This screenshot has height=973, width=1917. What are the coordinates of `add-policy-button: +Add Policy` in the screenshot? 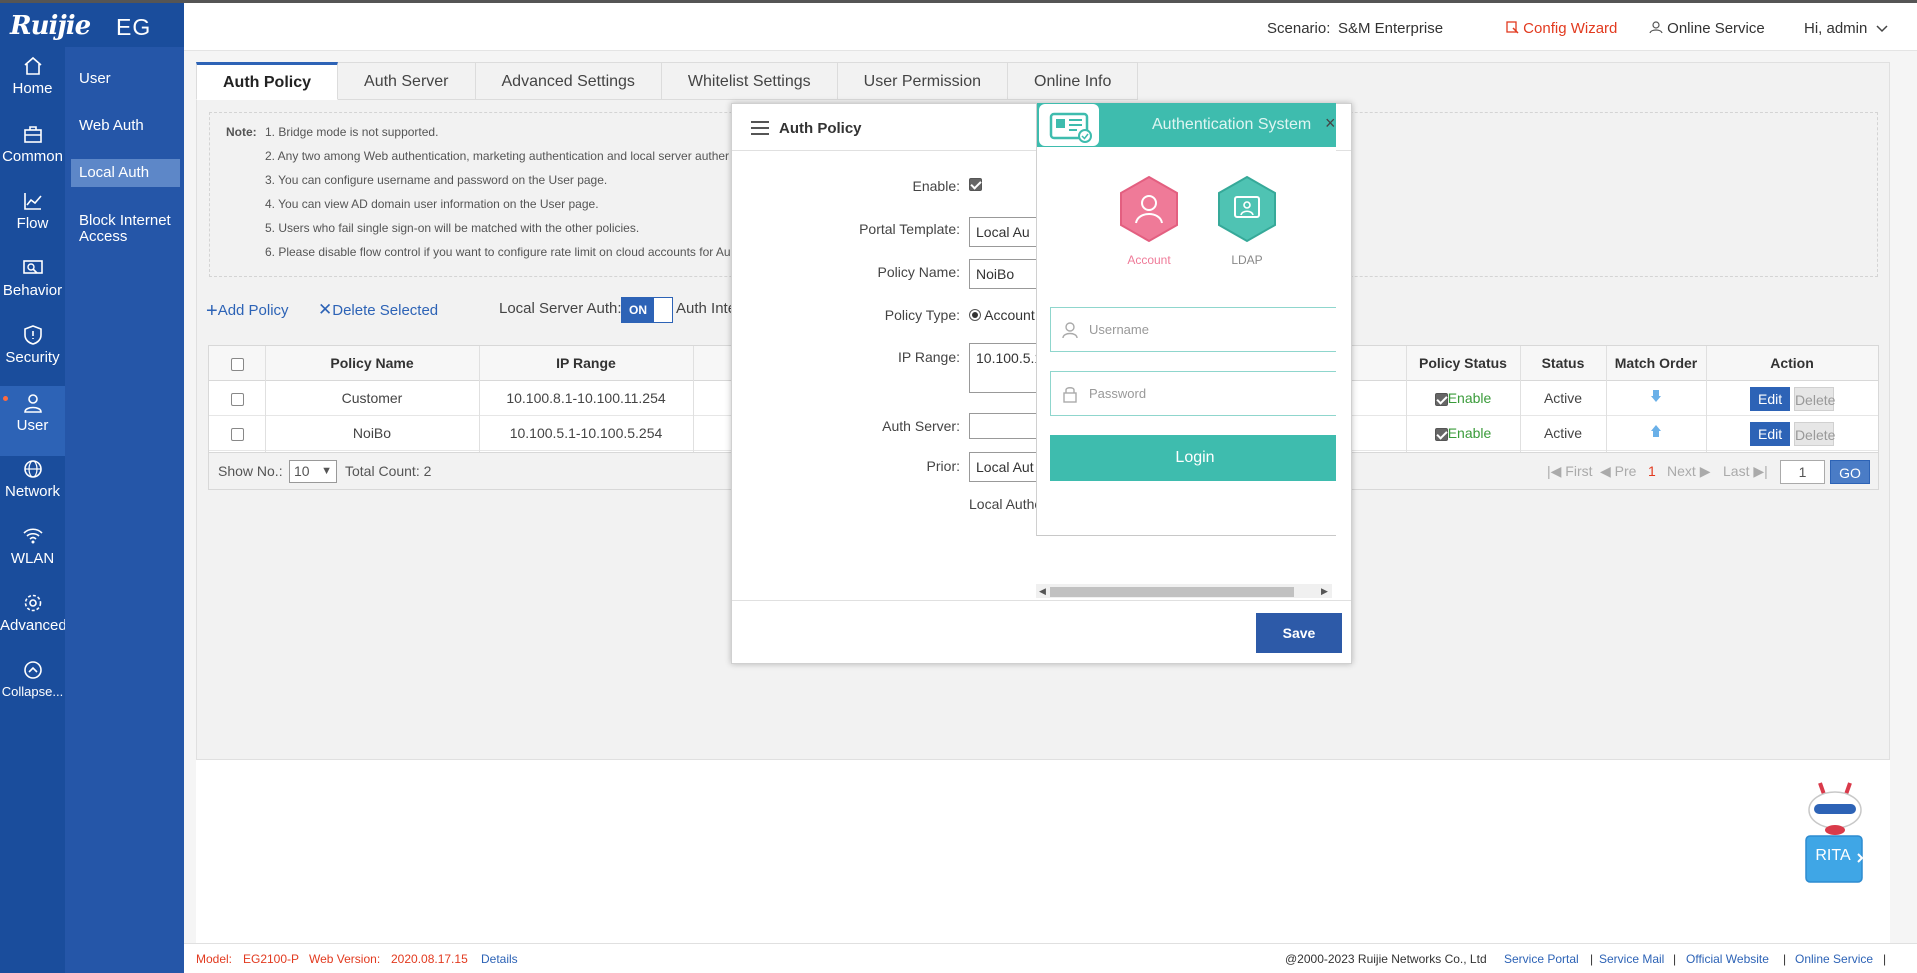 It's located at (247, 311).